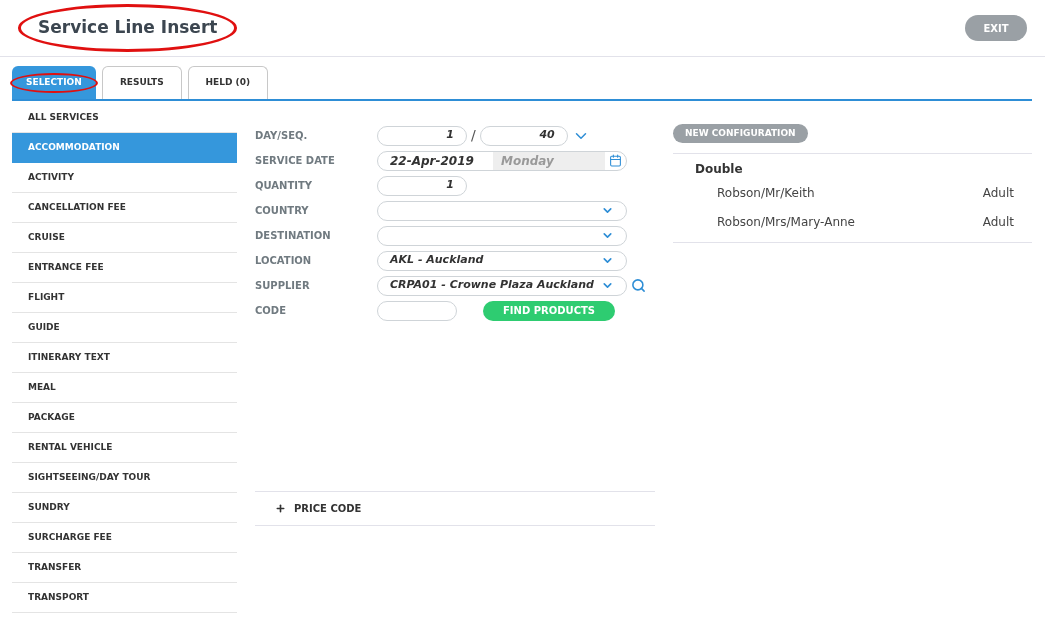 The width and height of the screenshot is (1045, 620). I want to click on select-field: AKL - Auckland, so click(502, 260).